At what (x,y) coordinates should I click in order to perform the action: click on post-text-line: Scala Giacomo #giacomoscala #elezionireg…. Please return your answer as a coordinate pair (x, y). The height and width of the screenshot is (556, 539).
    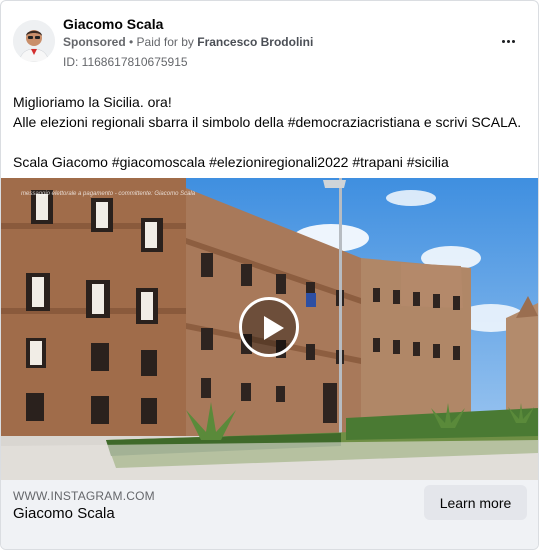
    Looking at the image, I should click on (231, 162).